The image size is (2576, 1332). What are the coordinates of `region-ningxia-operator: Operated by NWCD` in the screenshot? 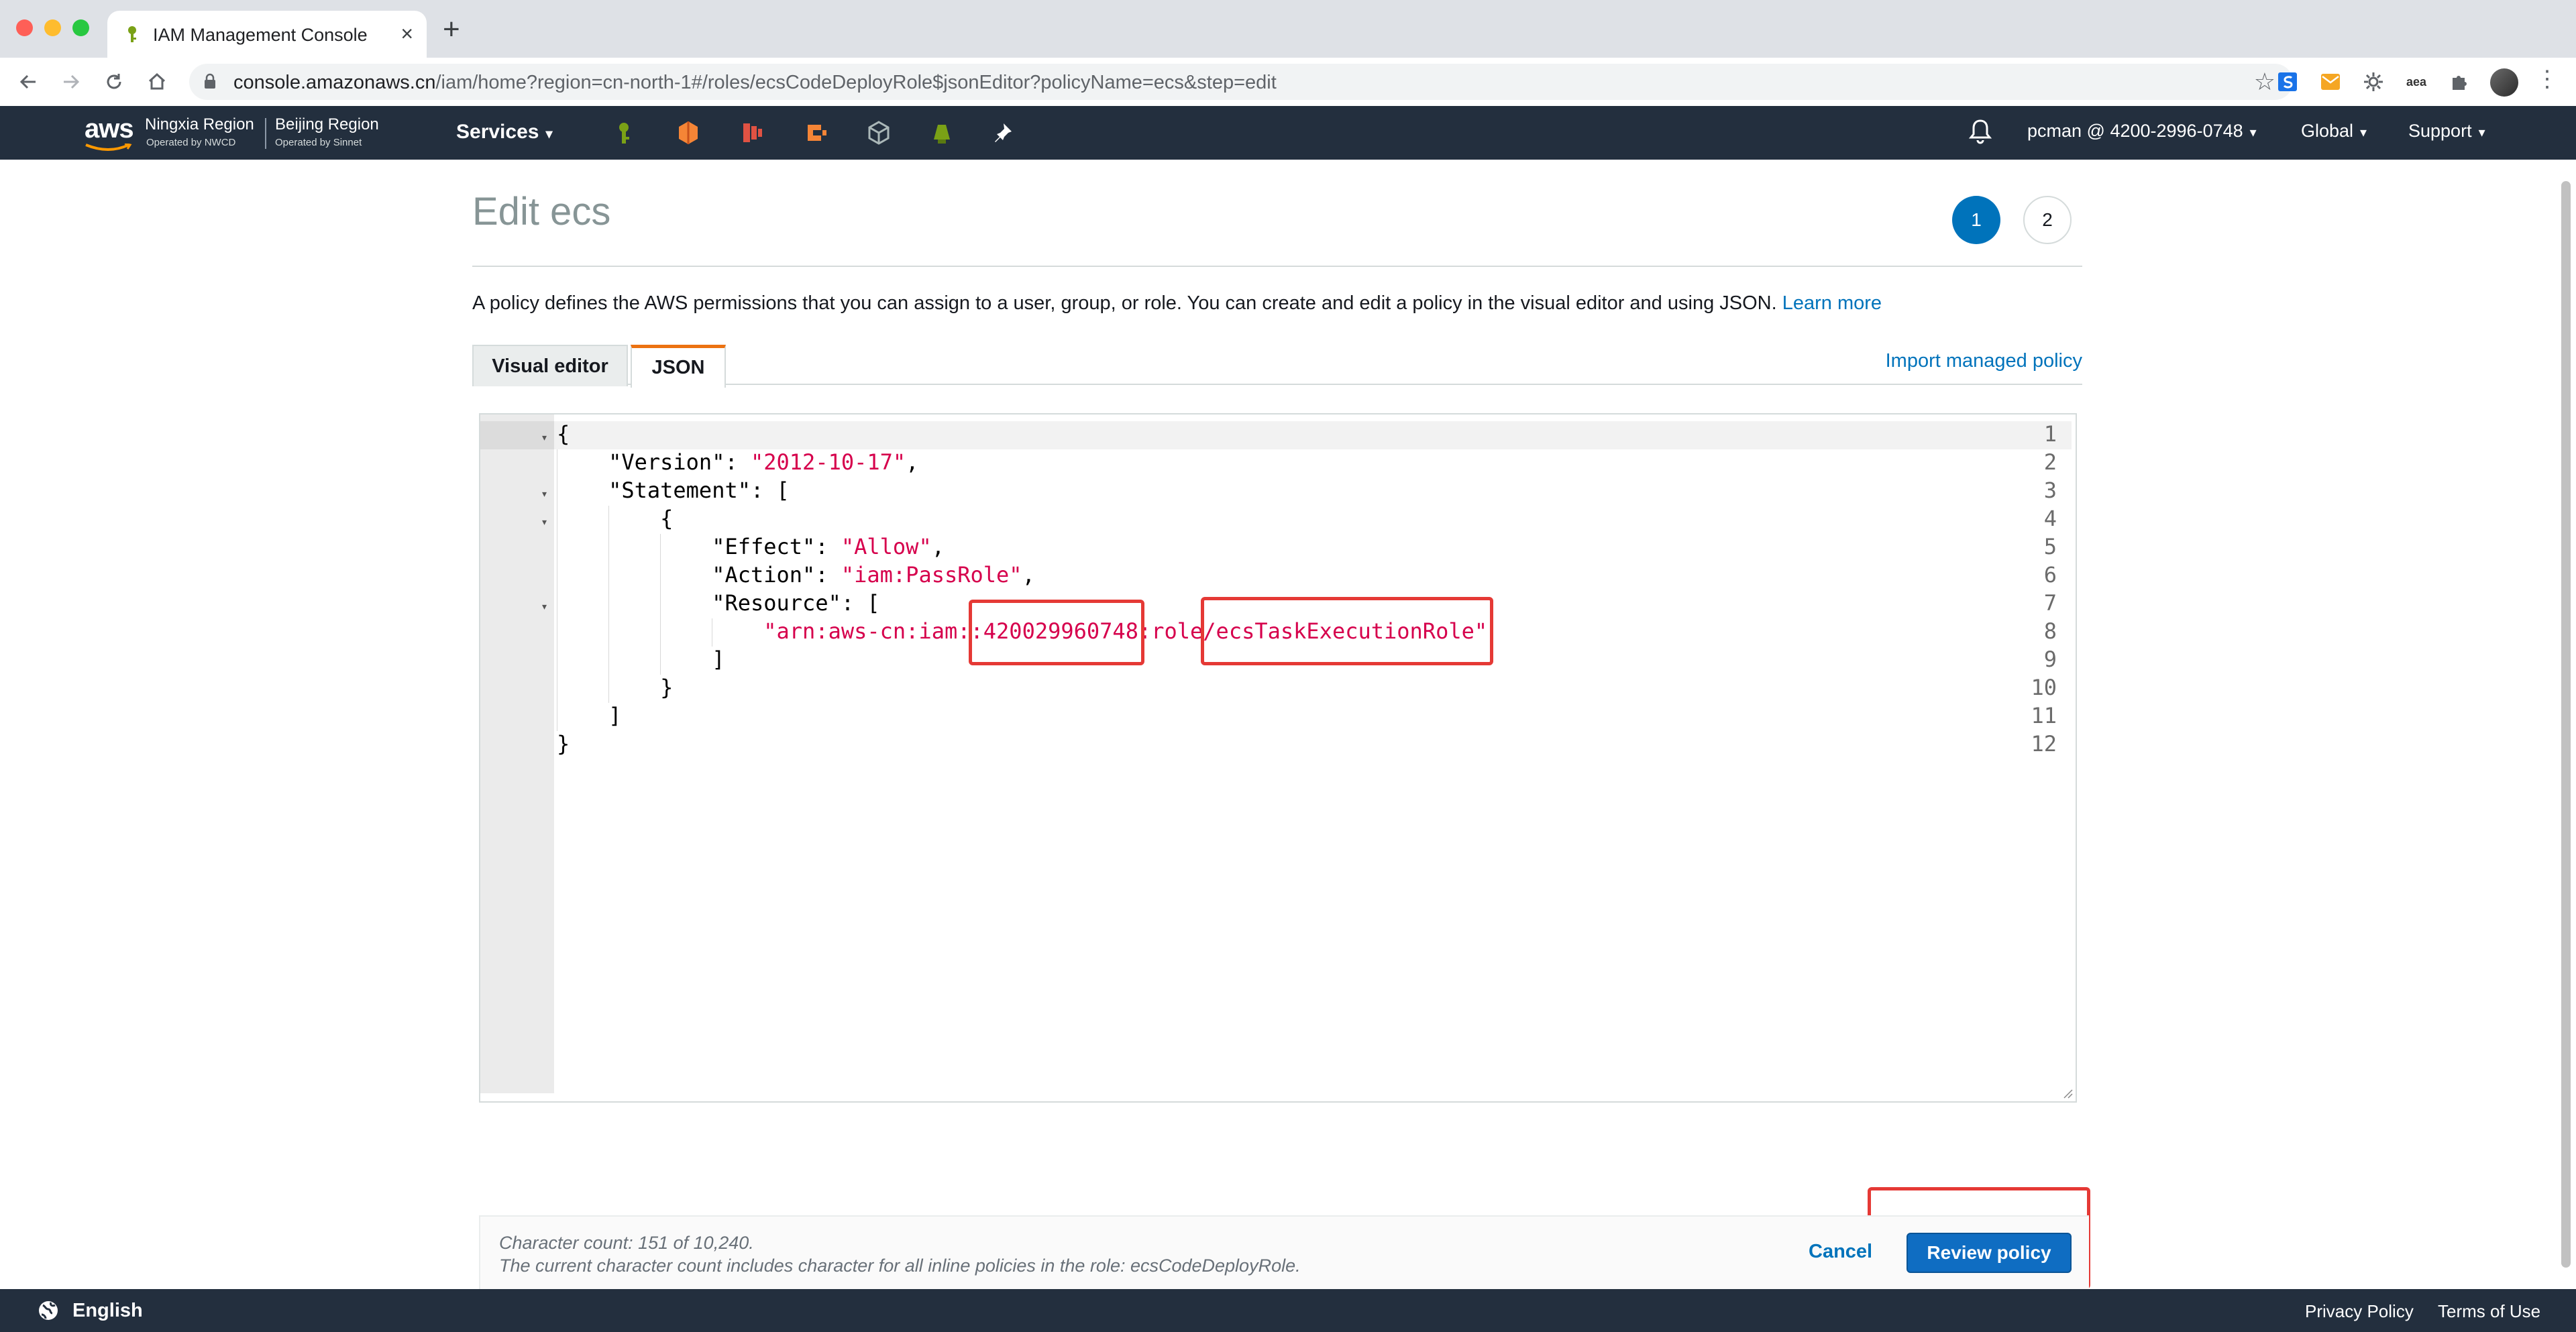 It's located at (191, 142).